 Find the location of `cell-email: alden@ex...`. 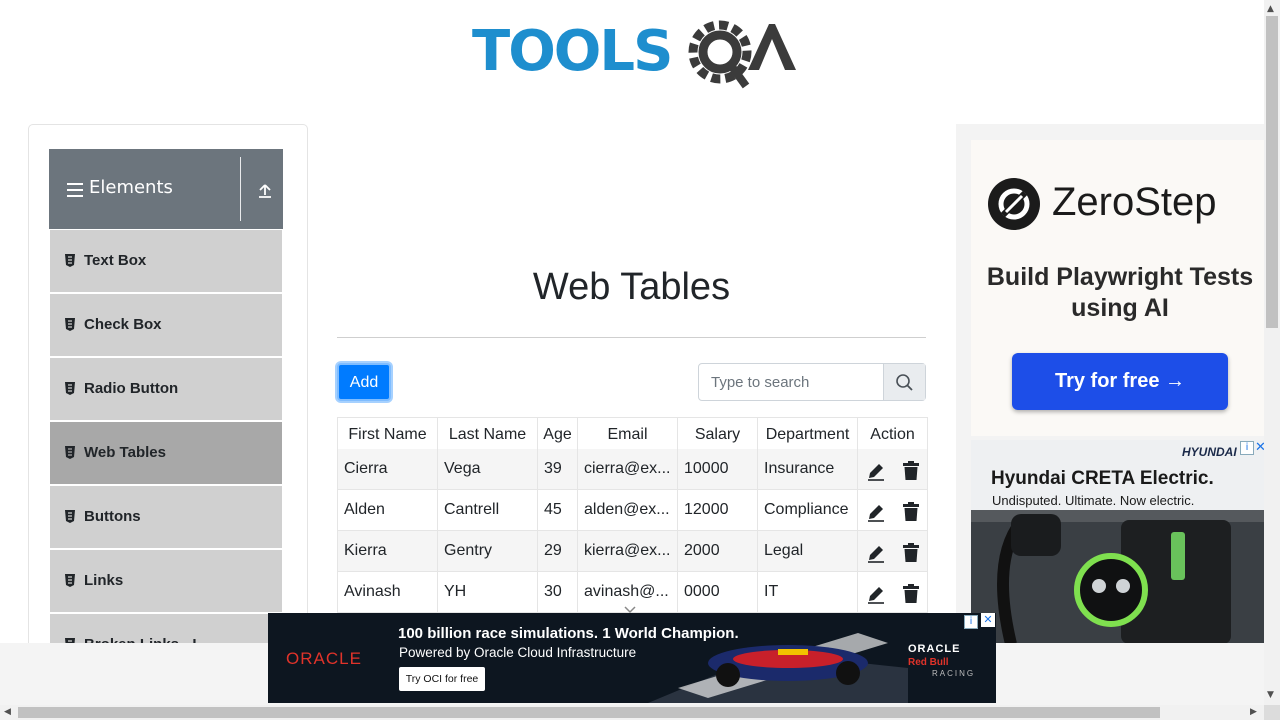

cell-email: alden@ex... is located at coordinates (628, 510).